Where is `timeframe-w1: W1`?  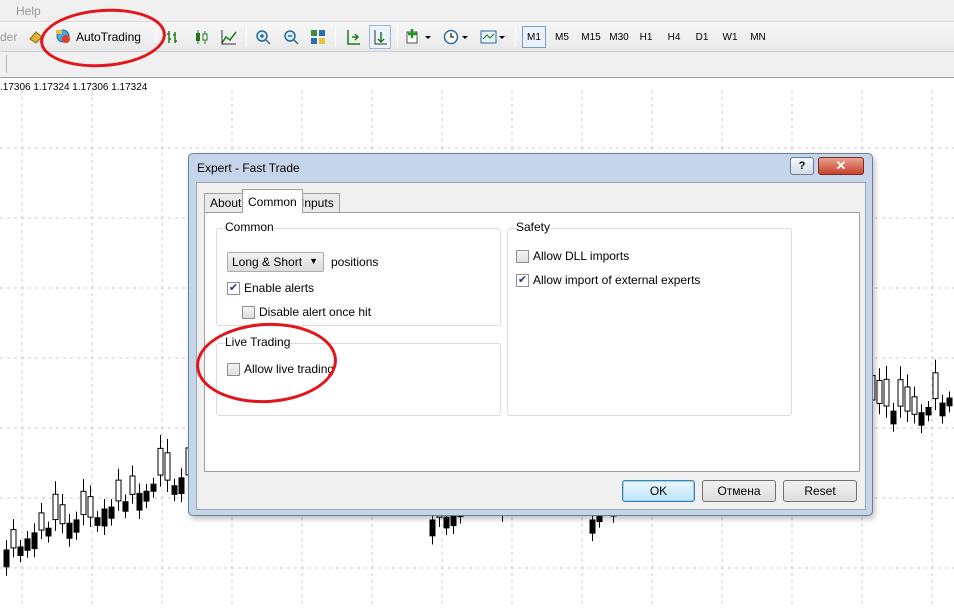 timeframe-w1: W1 is located at coordinates (730, 37).